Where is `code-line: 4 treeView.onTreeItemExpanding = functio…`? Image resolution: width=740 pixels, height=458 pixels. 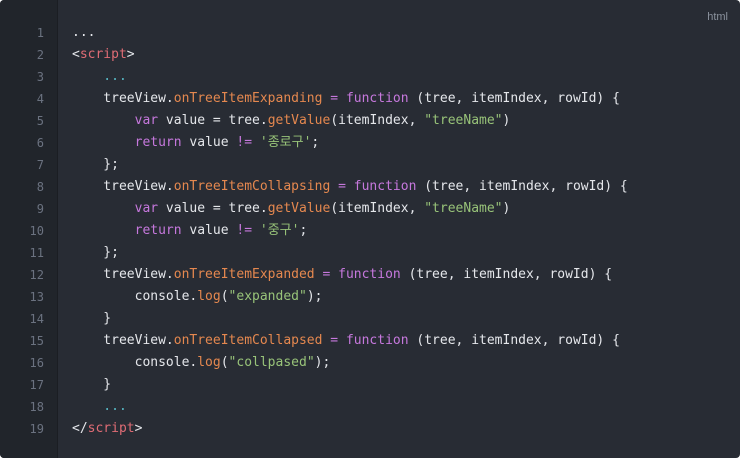
code-line: 4 treeView.onTreeItemExpanding = functio… is located at coordinates (370, 99).